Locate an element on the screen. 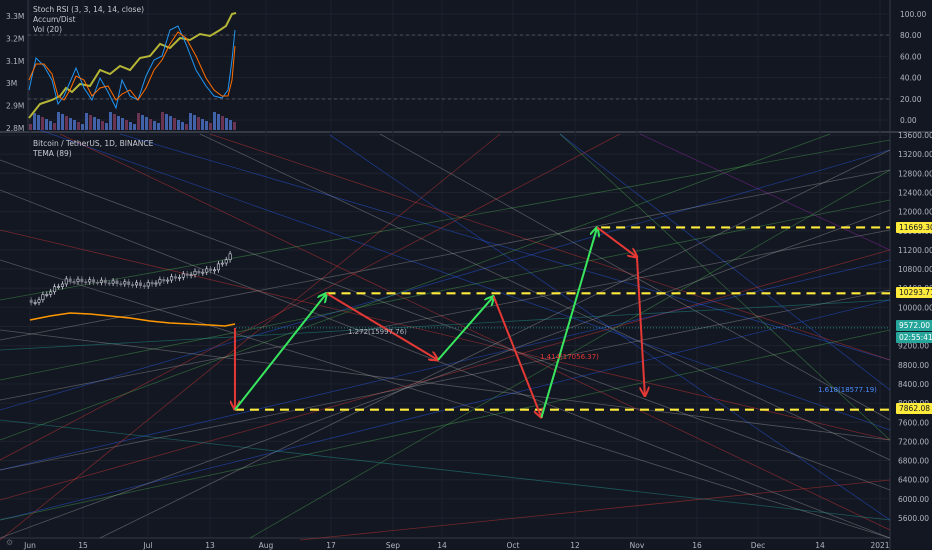  price-tick-label: 9200.00 is located at coordinates (913, 346).